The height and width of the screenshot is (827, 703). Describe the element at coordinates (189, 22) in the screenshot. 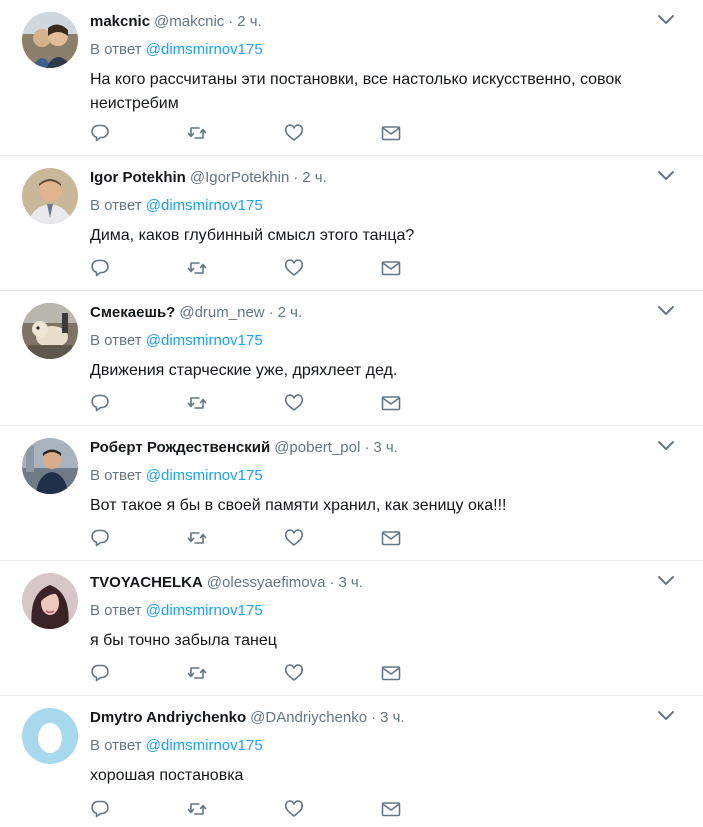

I see `screen-name: @makcnic` at that location.